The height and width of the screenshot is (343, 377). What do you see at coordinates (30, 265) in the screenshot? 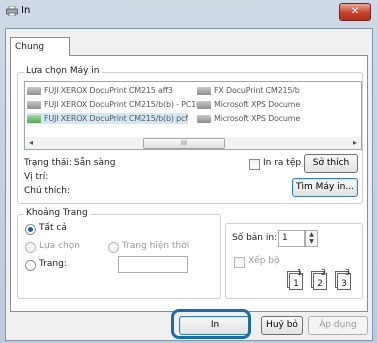
I see `range-pages-radio` at bounding box center [30, 265].